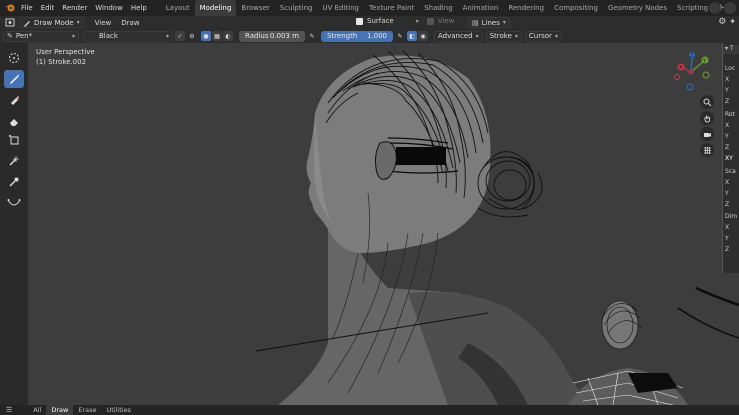 The image size is (739, 415). I want to click on mode-dropdown: Draw Mode ▾, so click(51, 22).